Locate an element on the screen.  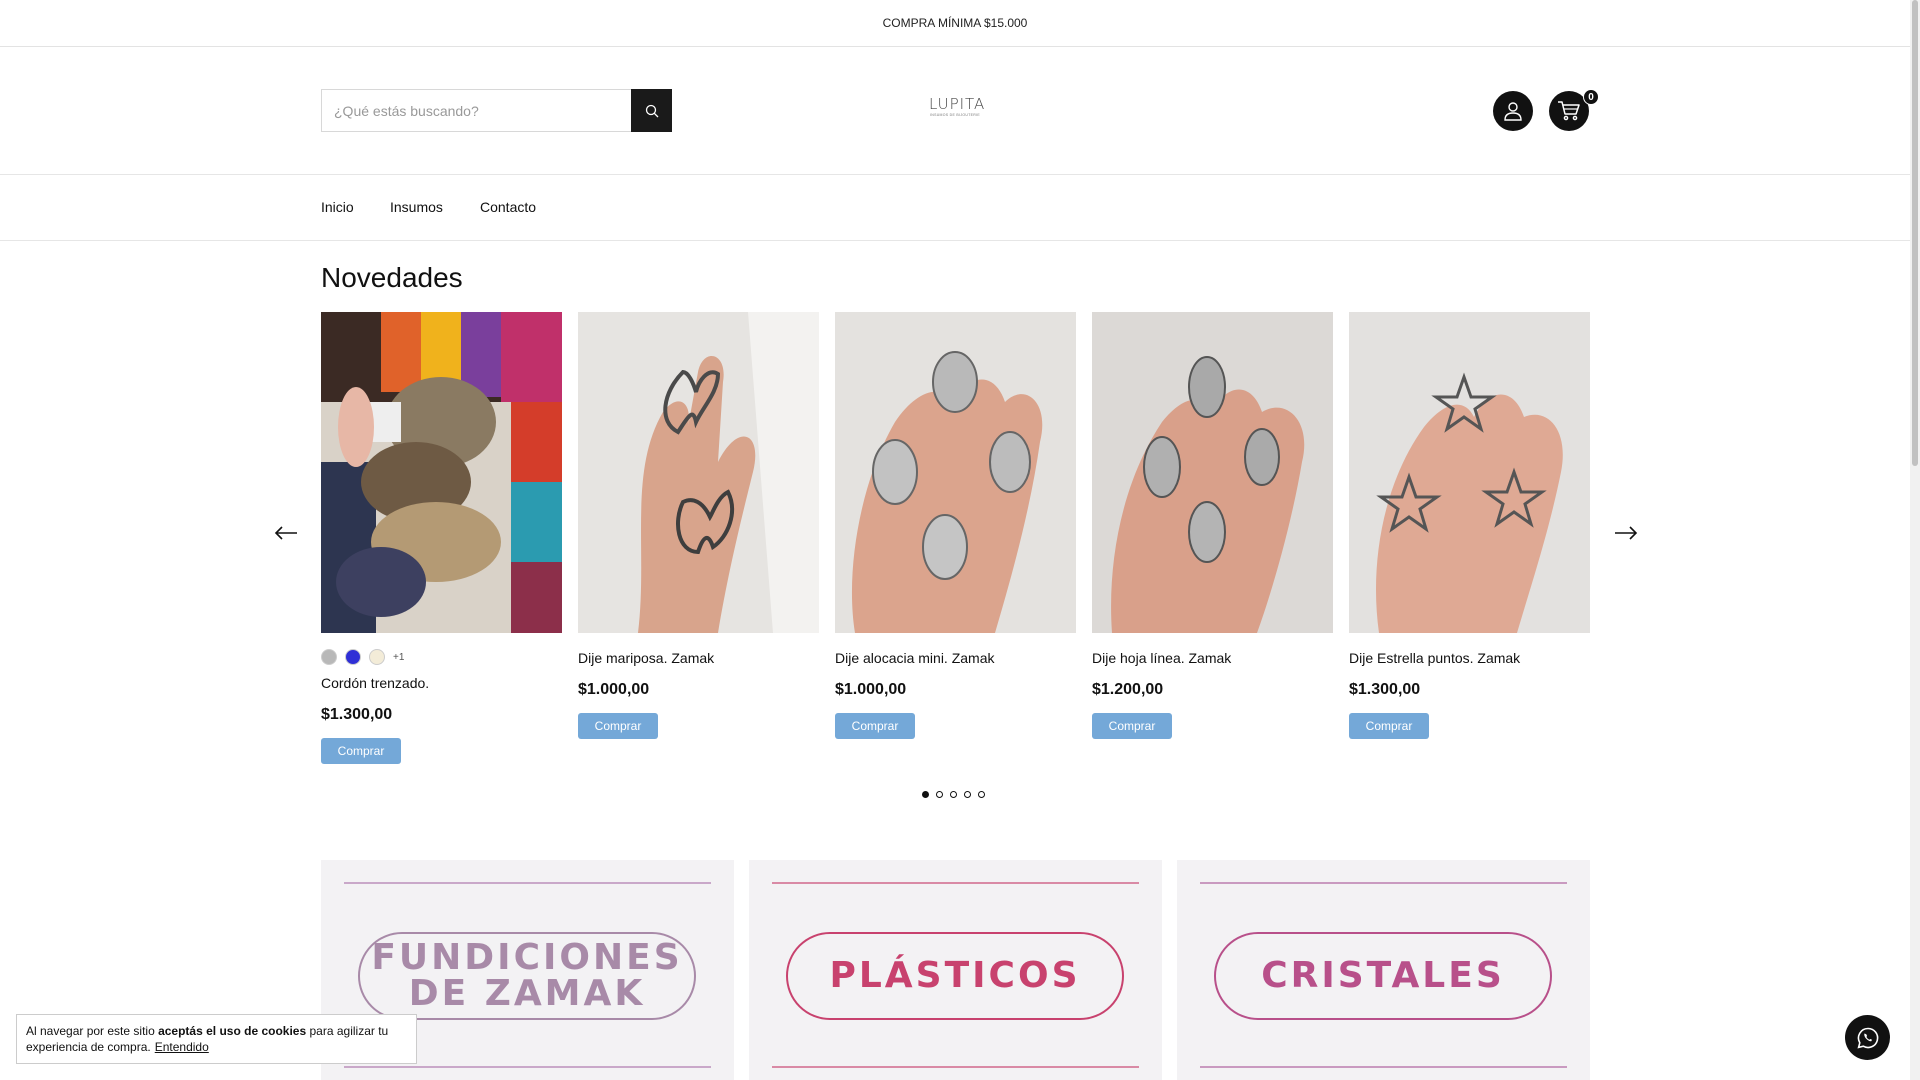
arrow-right-icon is located at coordinates (1626, 533).